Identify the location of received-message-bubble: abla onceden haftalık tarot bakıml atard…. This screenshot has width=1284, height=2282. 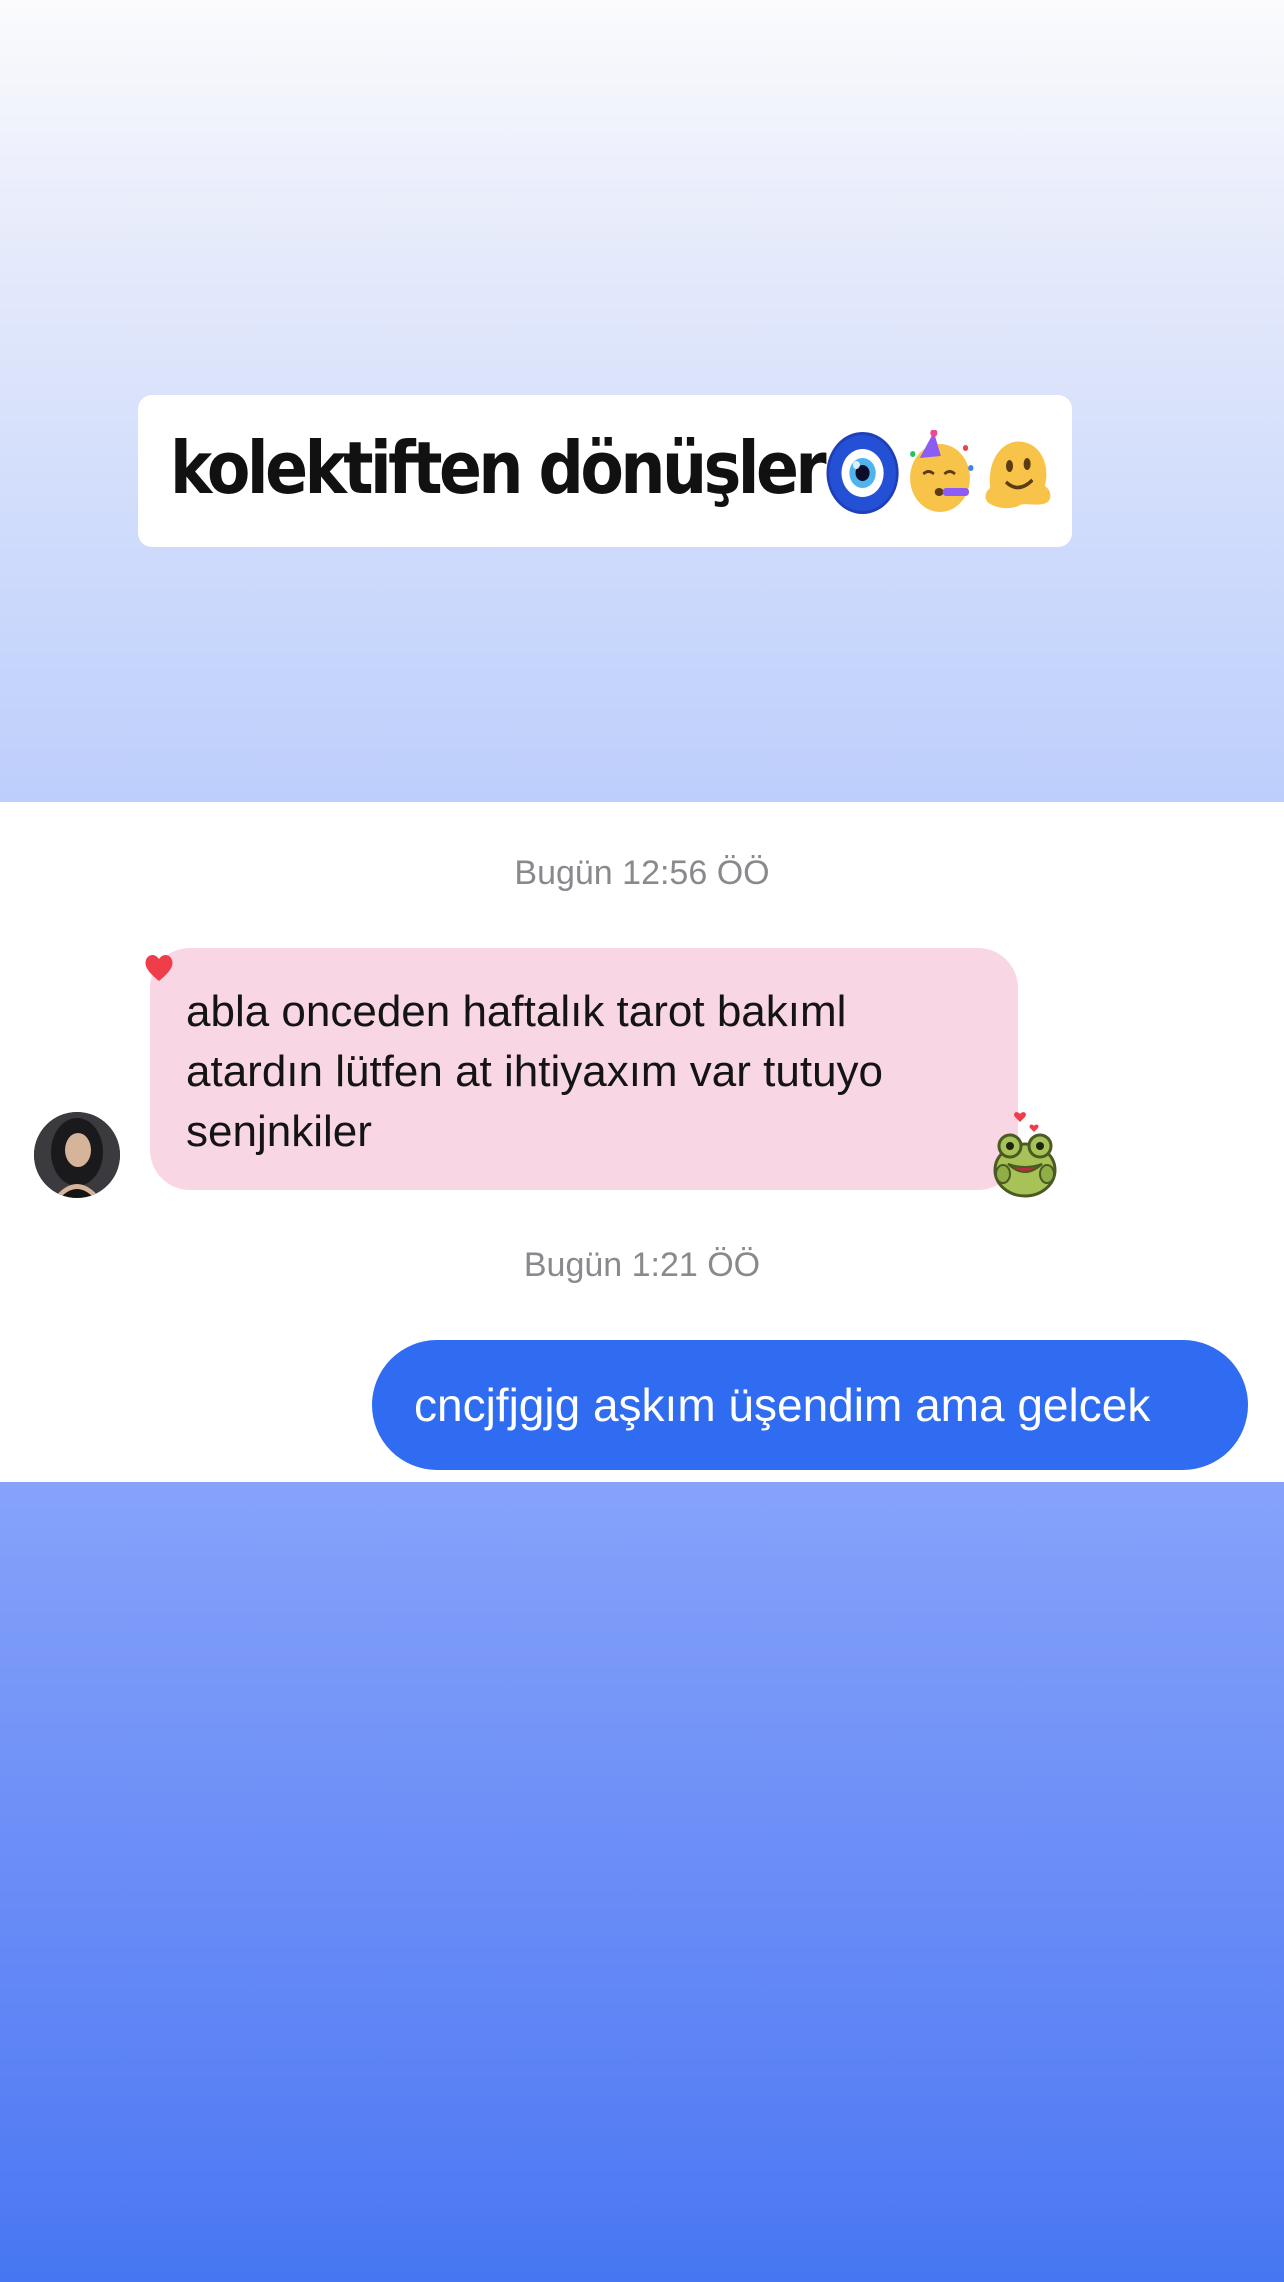
(584, 1069).